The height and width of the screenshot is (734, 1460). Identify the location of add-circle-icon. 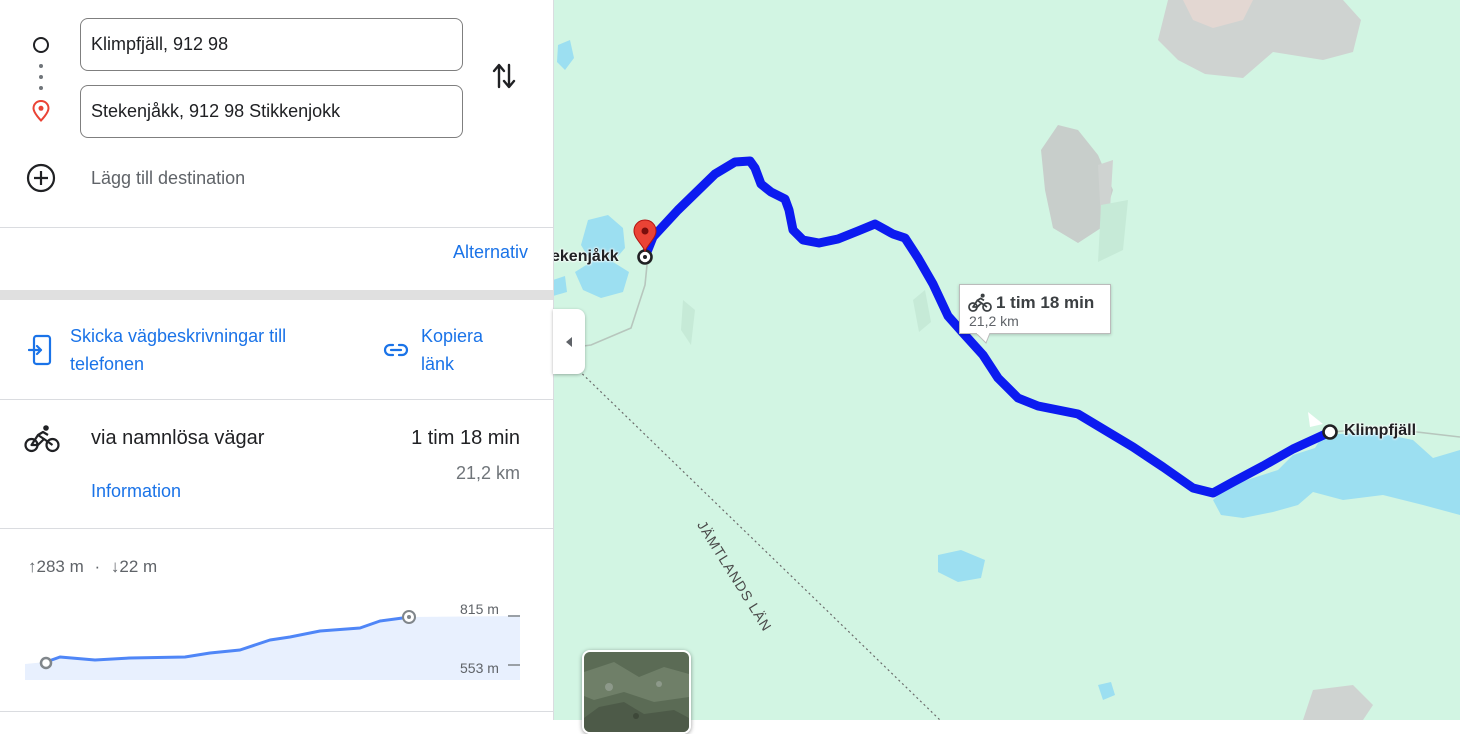
(41, 178).